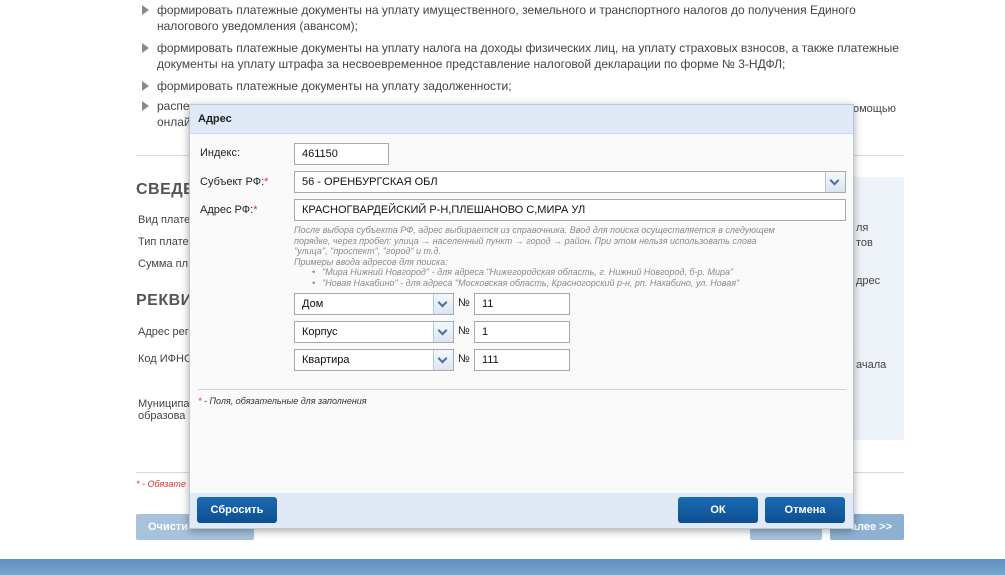 This screenshot has height=575, width=1005. Describe the element at coordinates (374, 360) in the screenshot. I see `apartment-type-select: Квартира` at that location.